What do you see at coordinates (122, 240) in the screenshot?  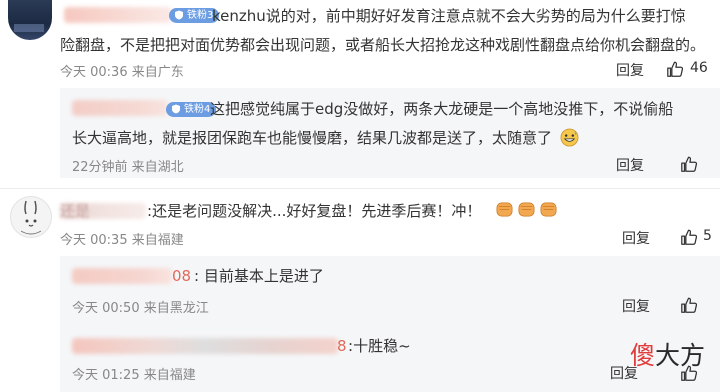 I see `comment-meta: 今天 00:35 来自福建` at bounding box center [122, 240].